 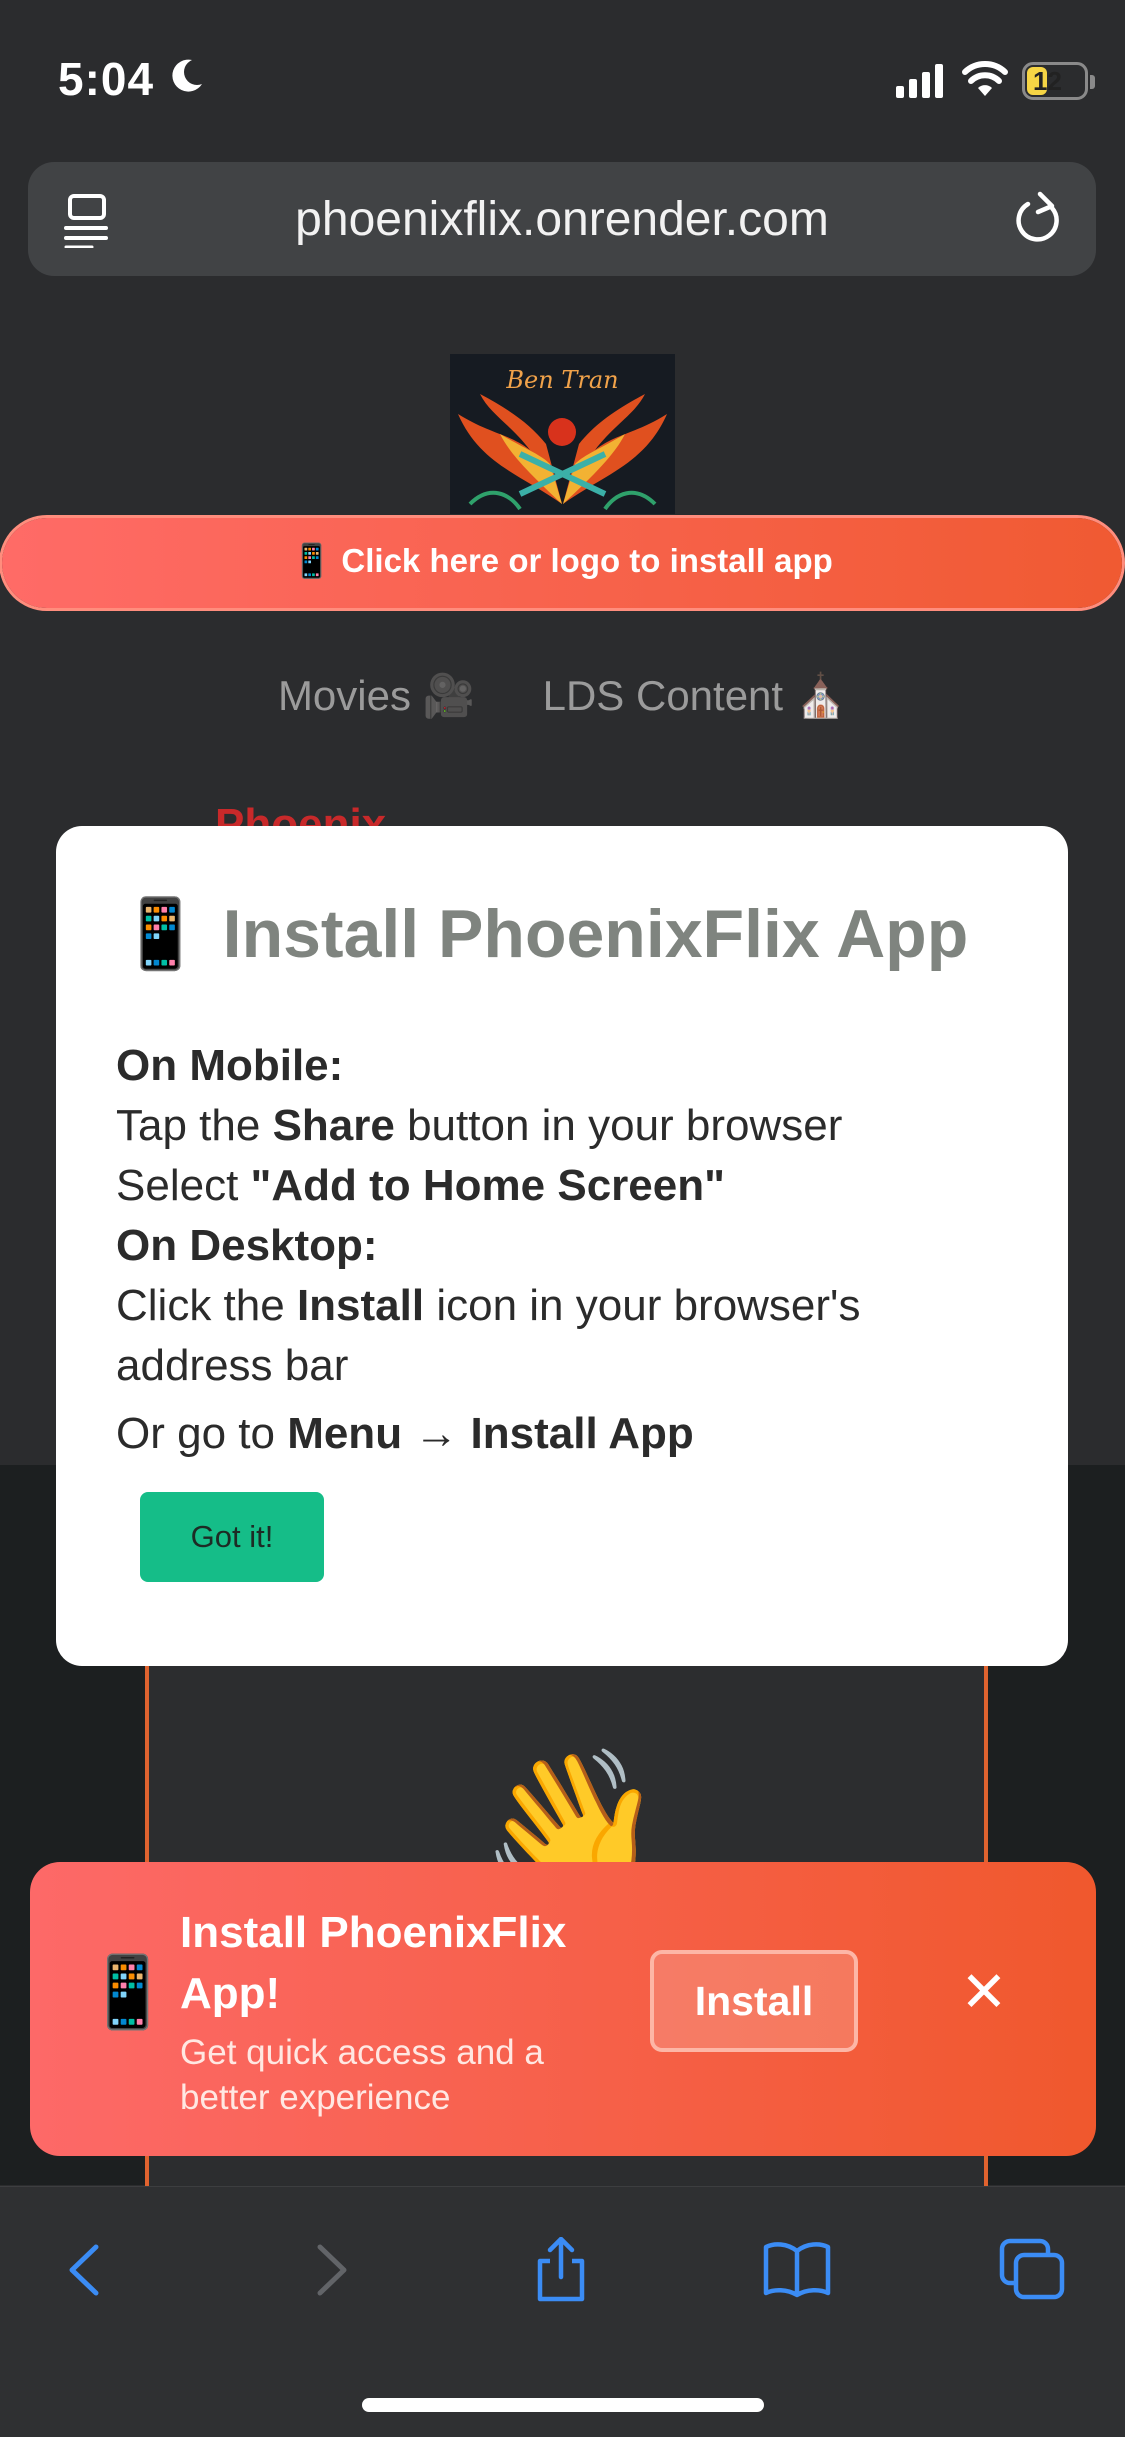 I want to click on desktop-step-2: Or go to Menu → Install App, so click(x=405, y=1433).